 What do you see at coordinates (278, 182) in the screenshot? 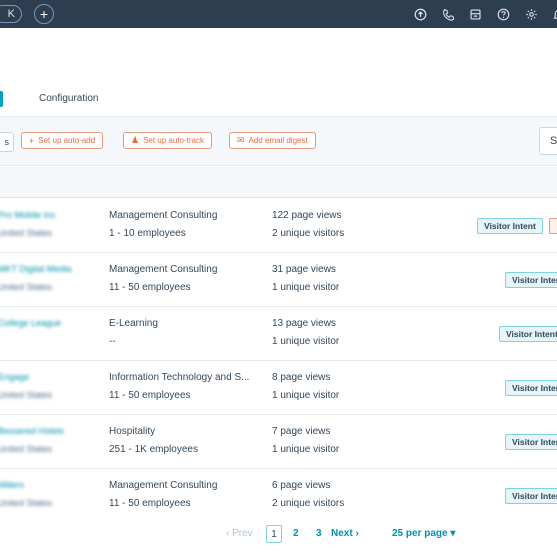
I see `table-header` at bounding box center [278, 182].